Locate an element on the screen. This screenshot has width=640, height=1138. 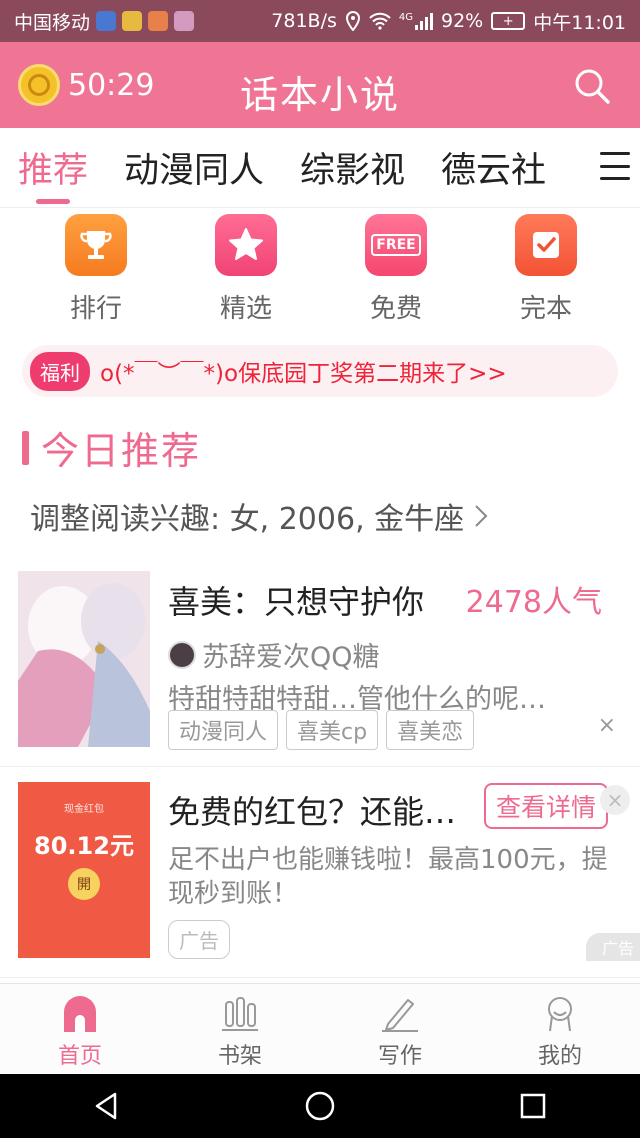
wifi-icon is located at coordinates (380, 21).